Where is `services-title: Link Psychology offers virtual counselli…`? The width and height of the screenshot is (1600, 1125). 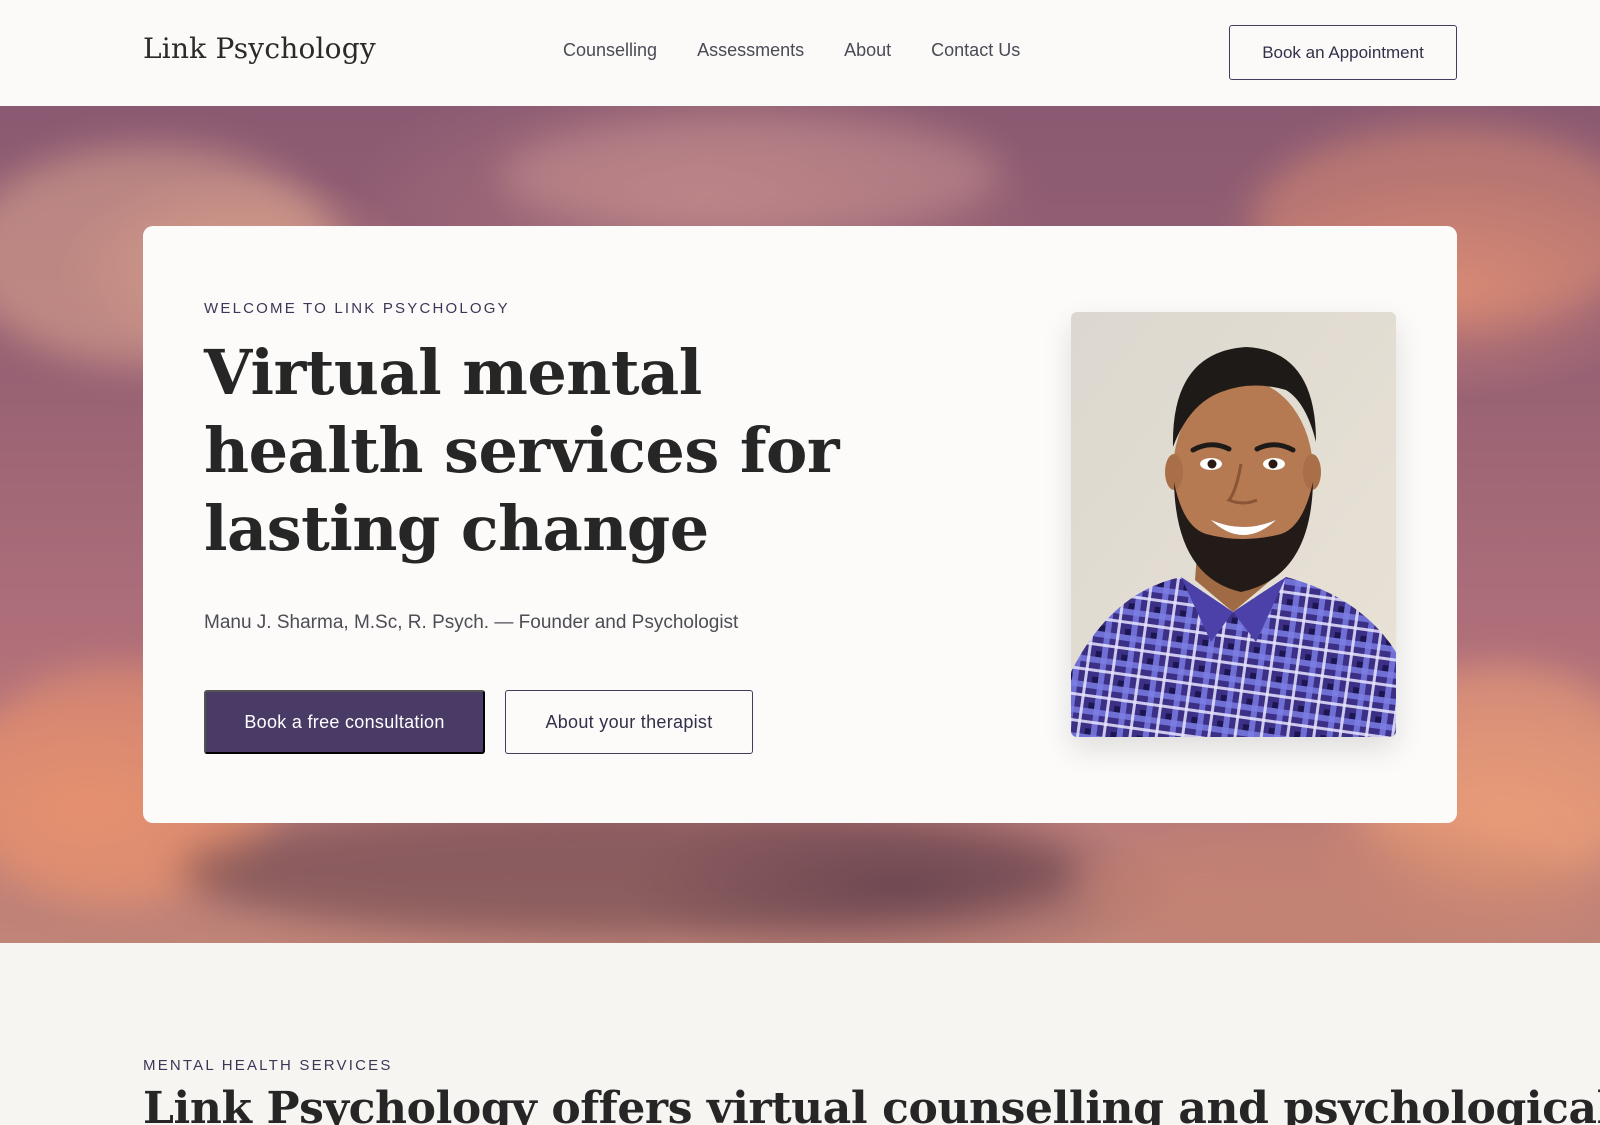
services-title: Link Psychology offers virtual counselli… is located at coordinates (871, 1104).